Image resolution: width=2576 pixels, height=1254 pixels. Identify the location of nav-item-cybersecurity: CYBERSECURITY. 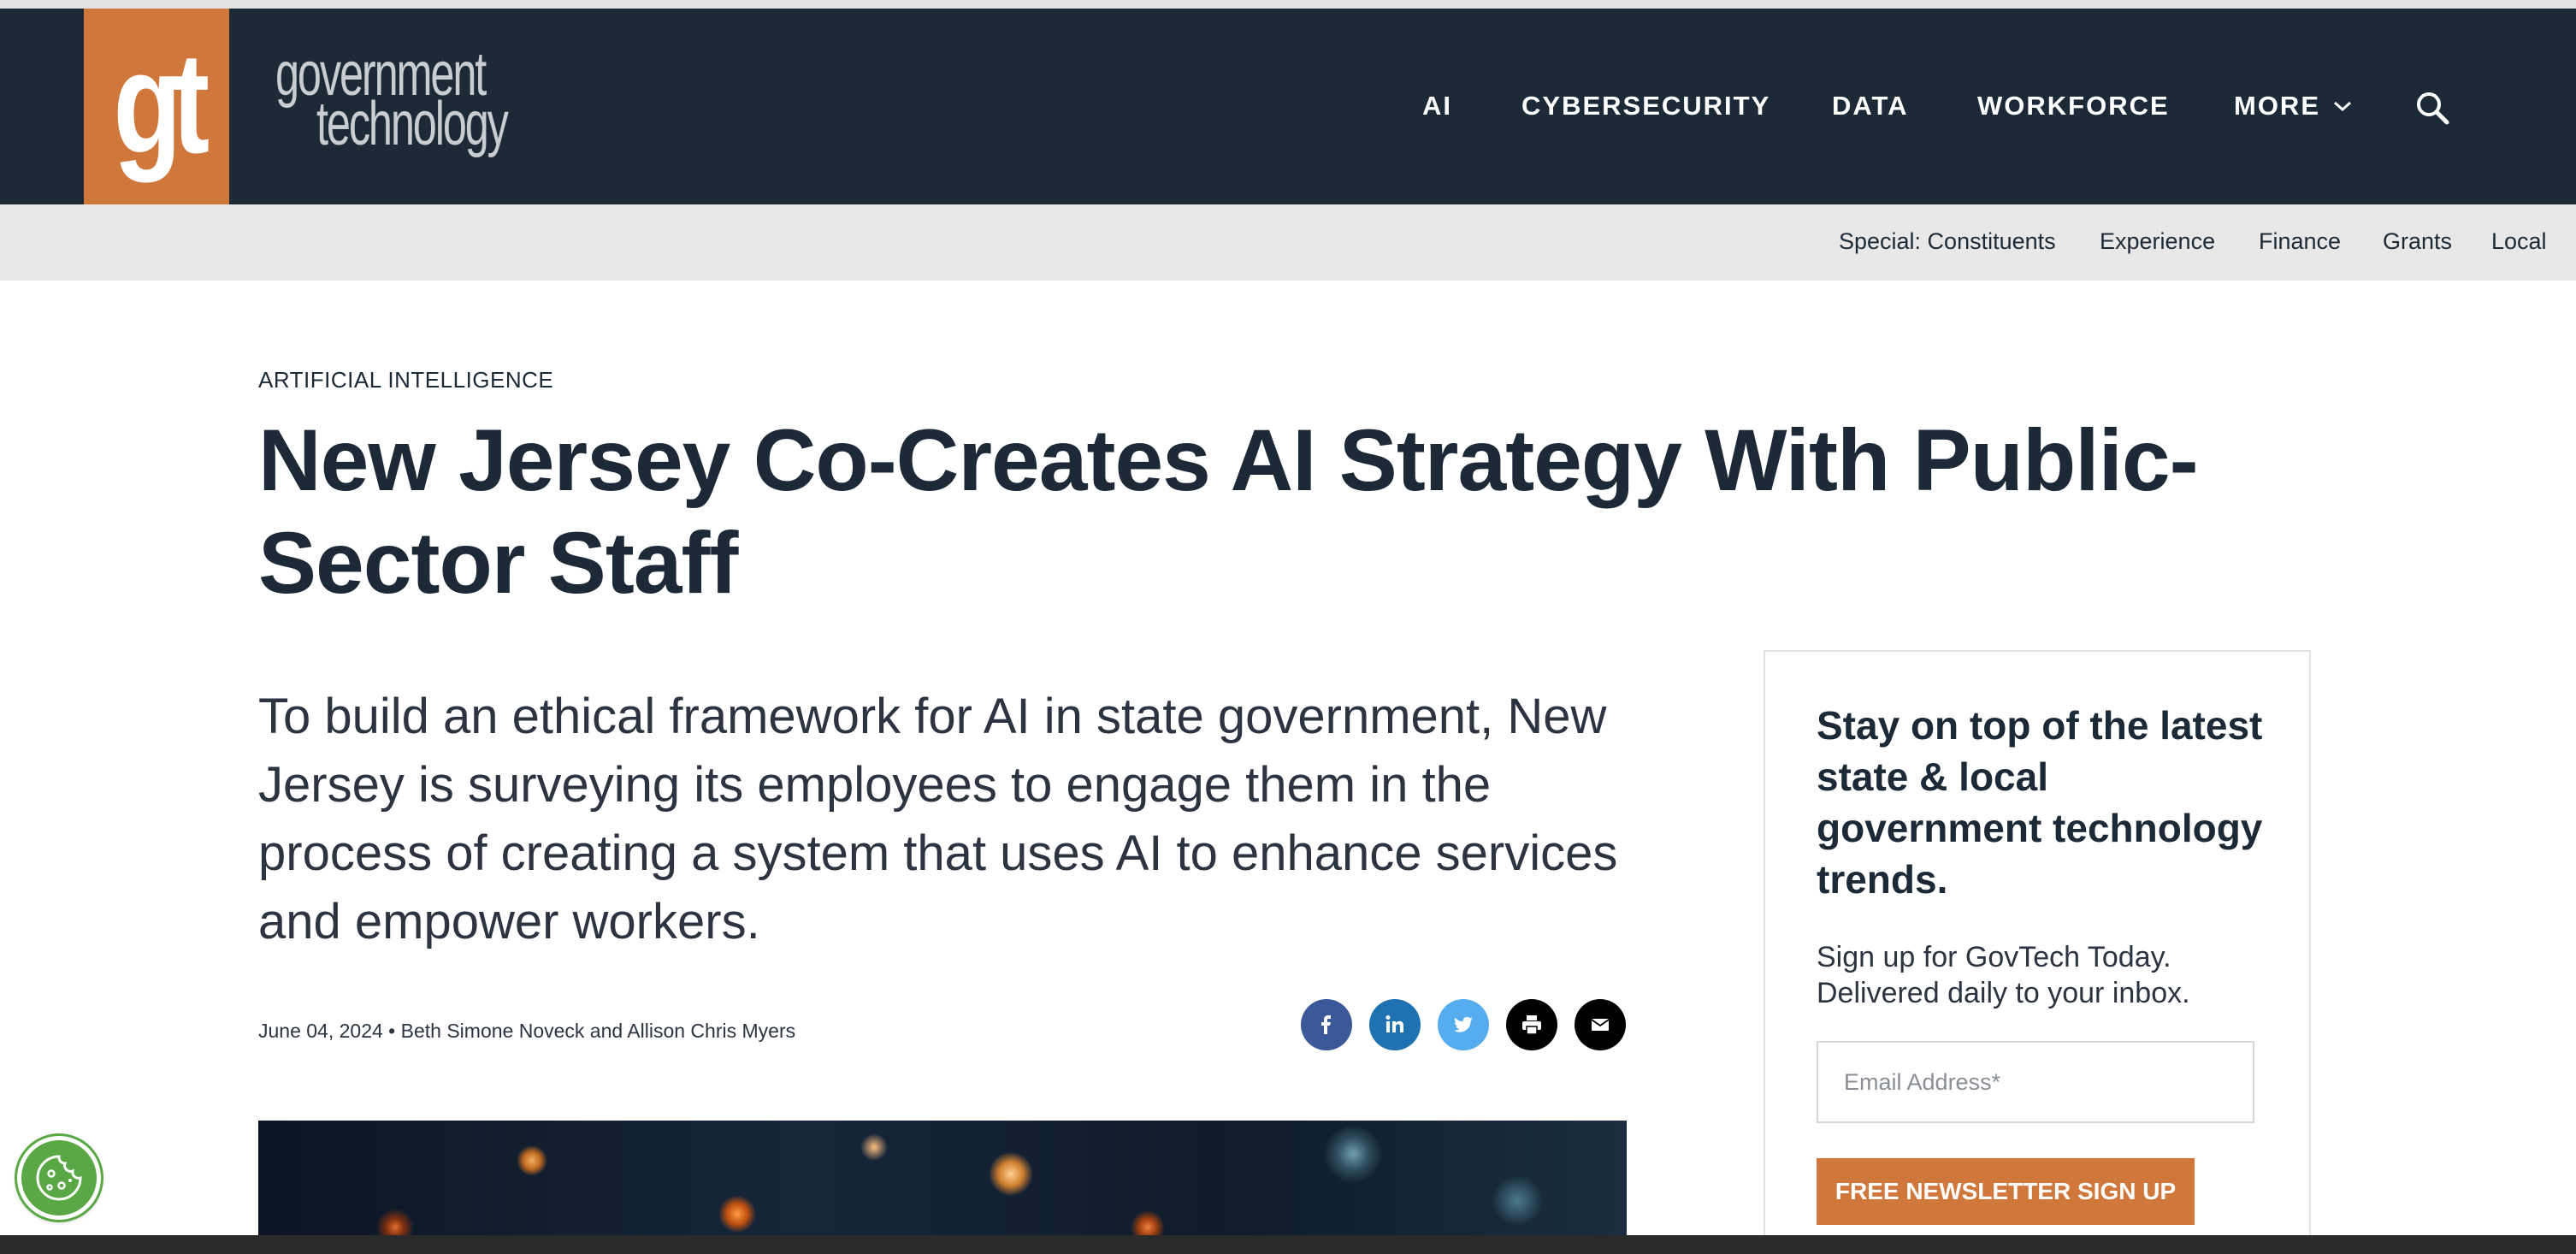
(1645, 106).